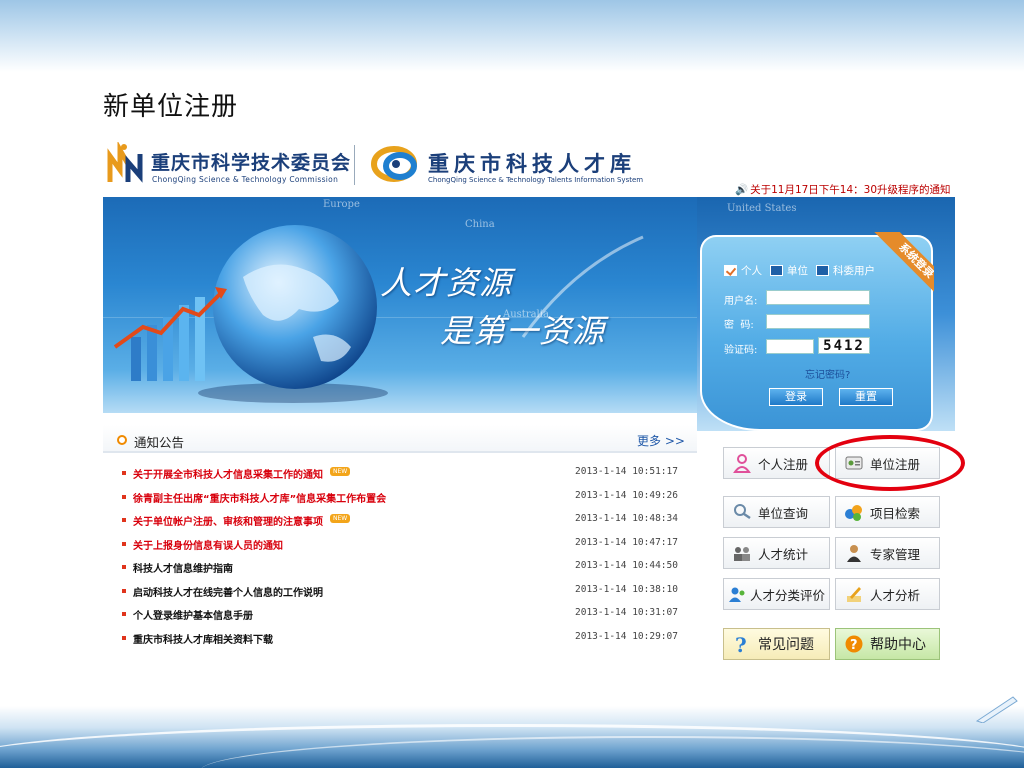 Image resolution: width=1024 pixels, height=768 pixels. I want to click on notice-item-date: 2013-1-14 10:38:10, so click(626, 589).